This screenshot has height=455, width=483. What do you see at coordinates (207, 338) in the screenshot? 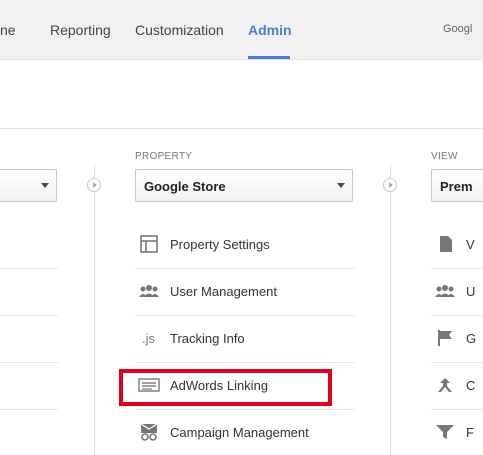
I see `tracking-info-label: Tracking Info` at bounding box center [207, 338].